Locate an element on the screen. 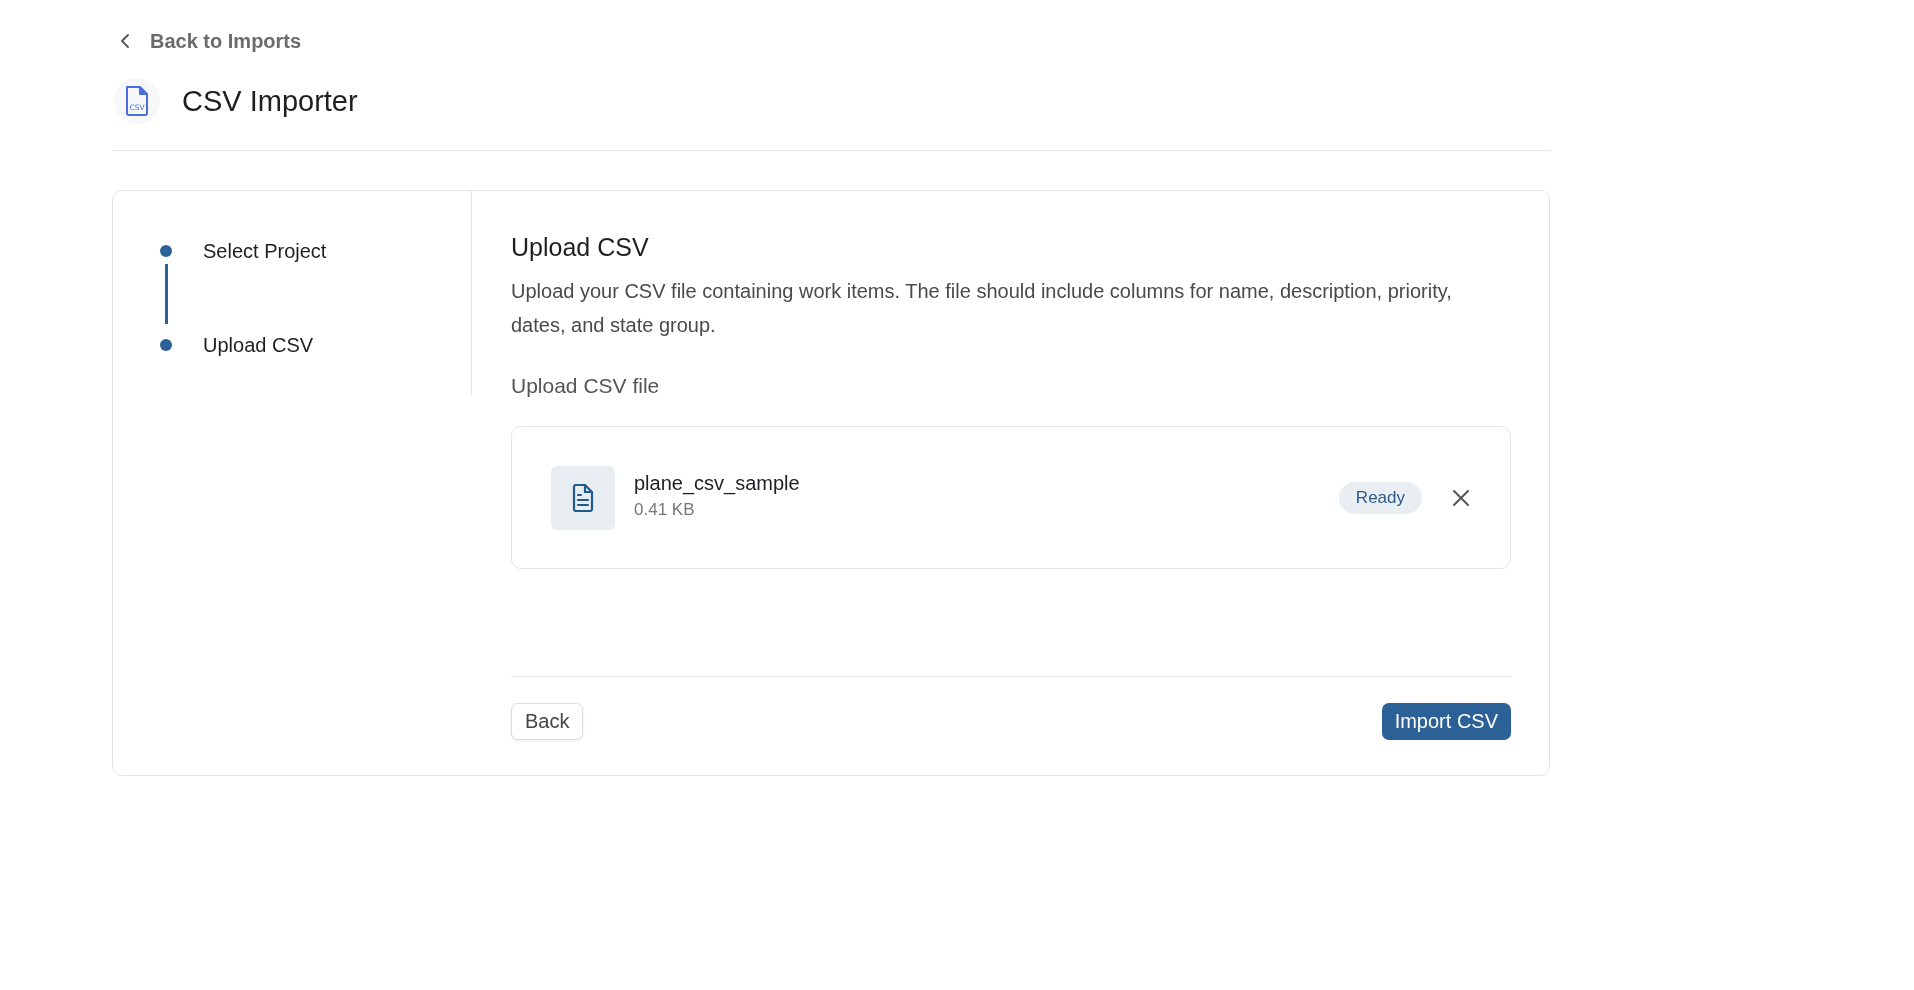  step-label: Upload CSV is located at coordinates (258, 345).